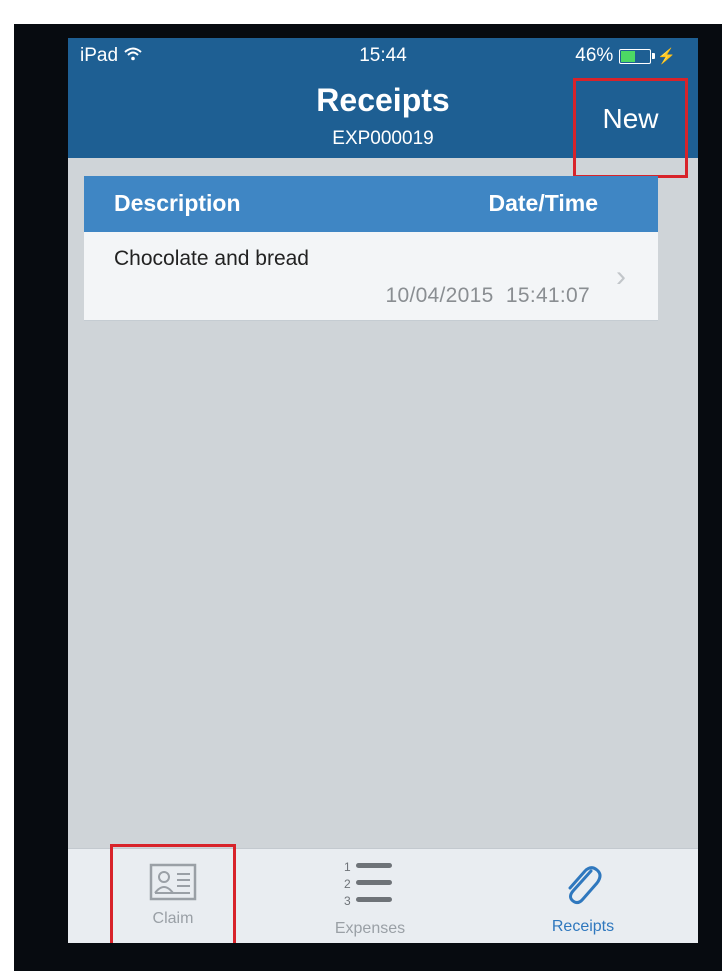  What do you see at coordinates (211, 258) in the screenshot?
I see `receipt-description: Chocolate and bread` at bounding box center [211, 258].